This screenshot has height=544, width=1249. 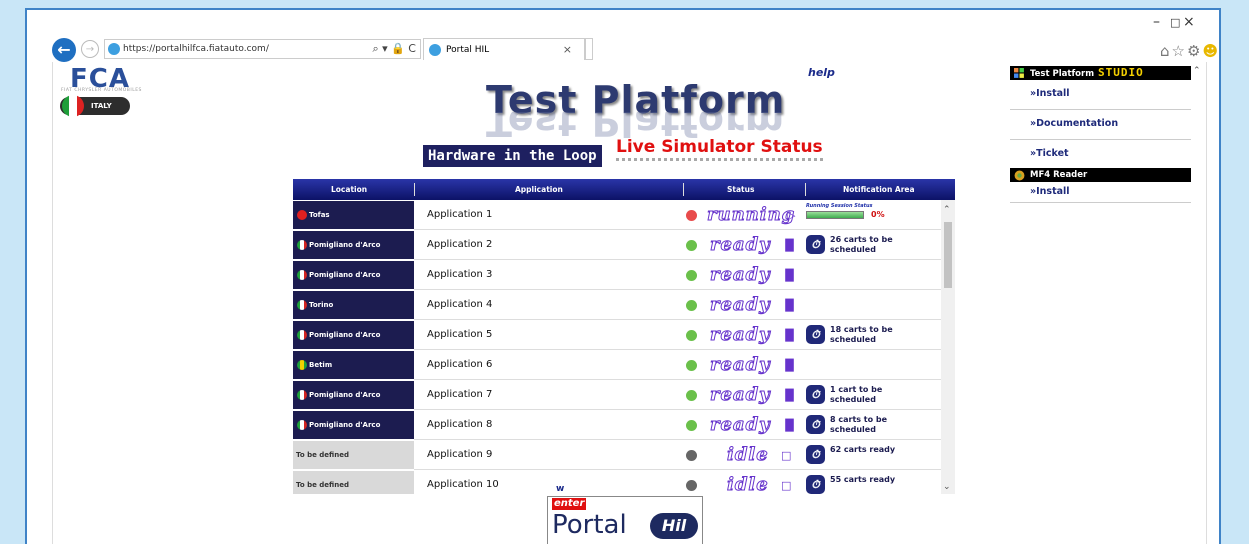 I want to click on status-action-icon: ▷, so click(x=791, y=215).